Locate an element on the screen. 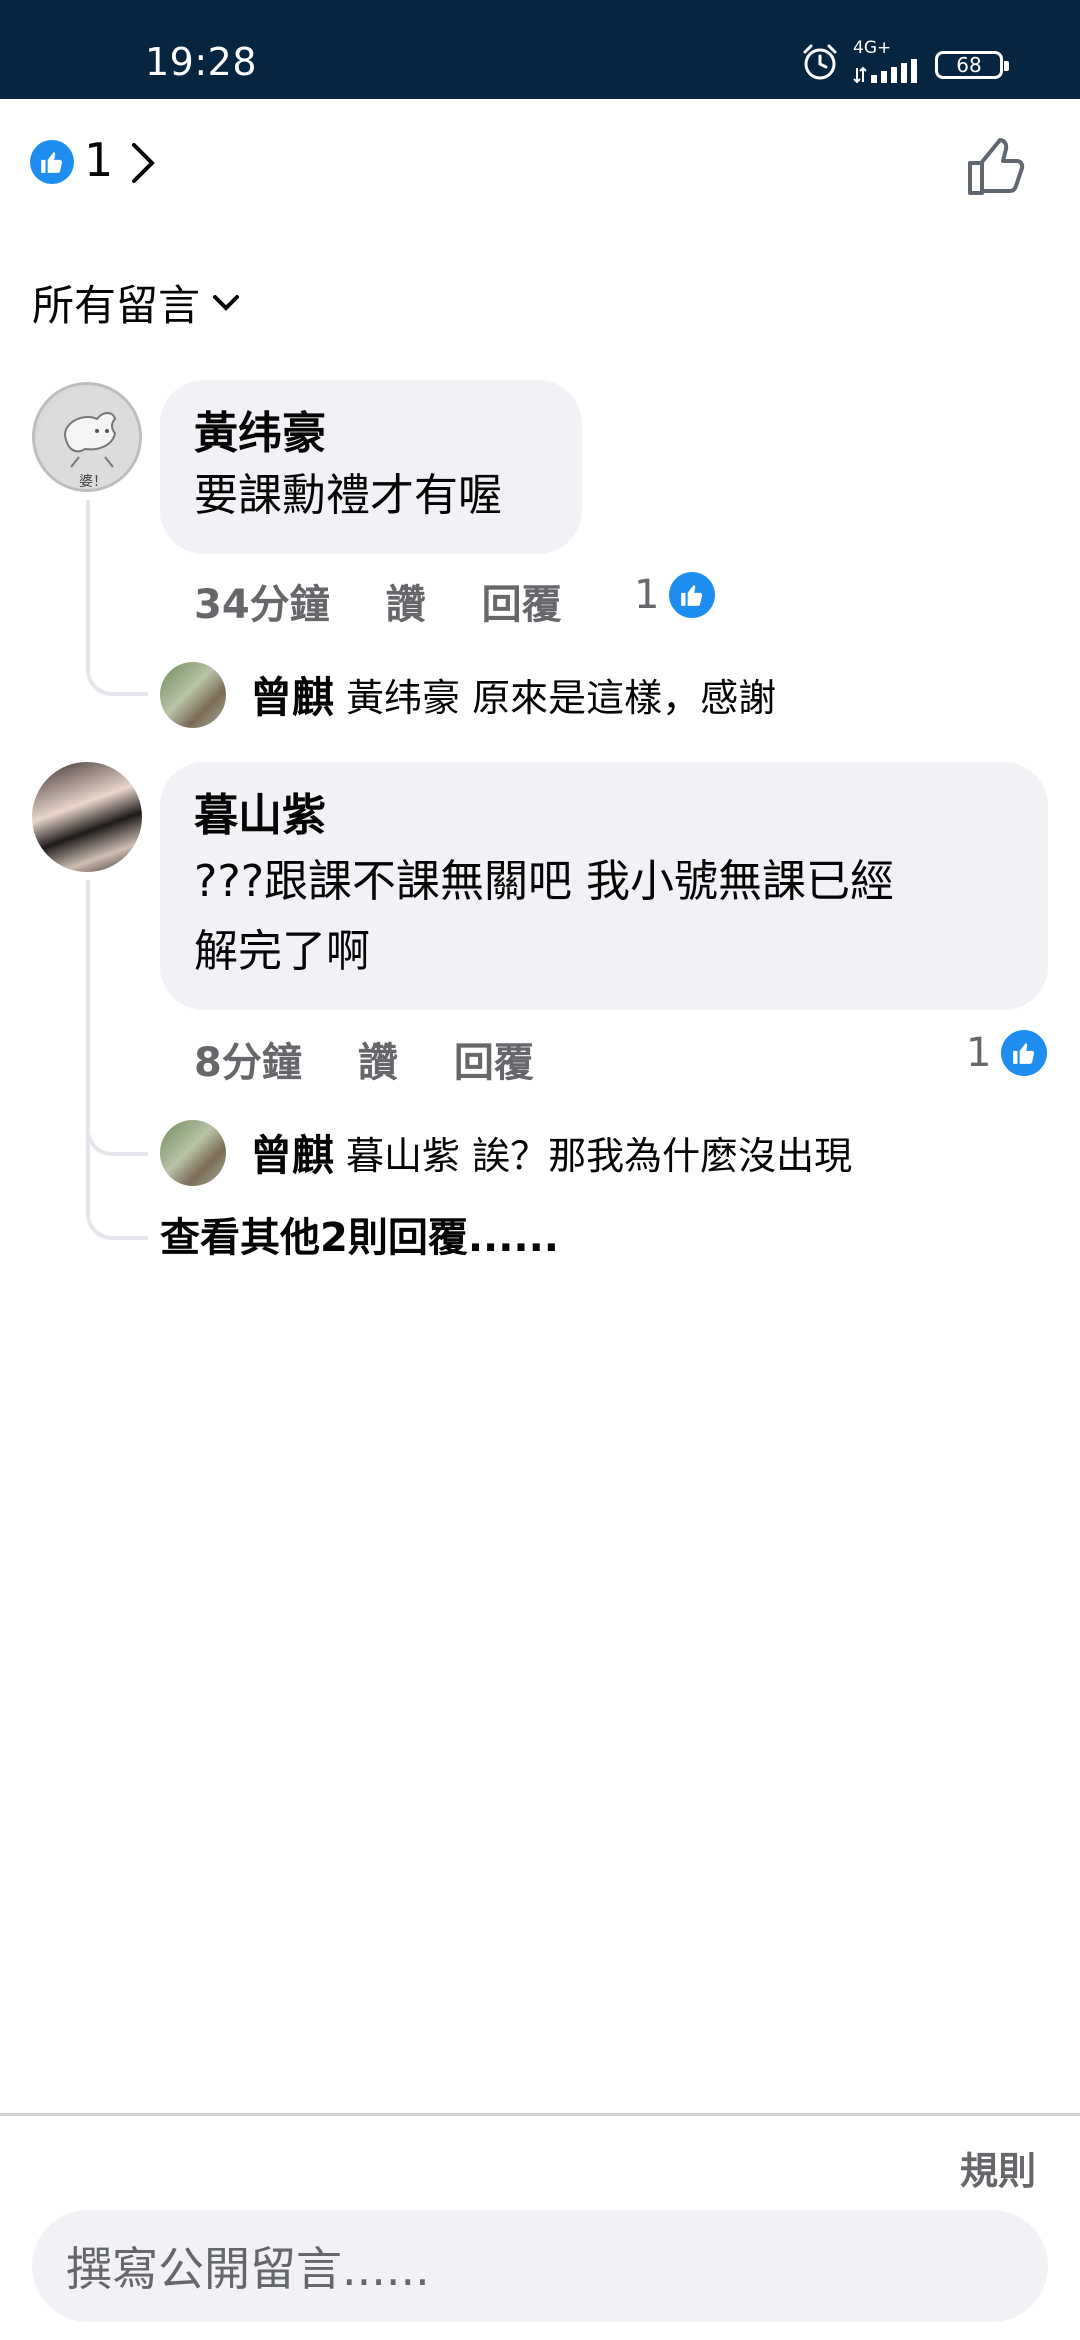  comment-text: 要課勳禮才有喔 is located at coordinates (348, 495).